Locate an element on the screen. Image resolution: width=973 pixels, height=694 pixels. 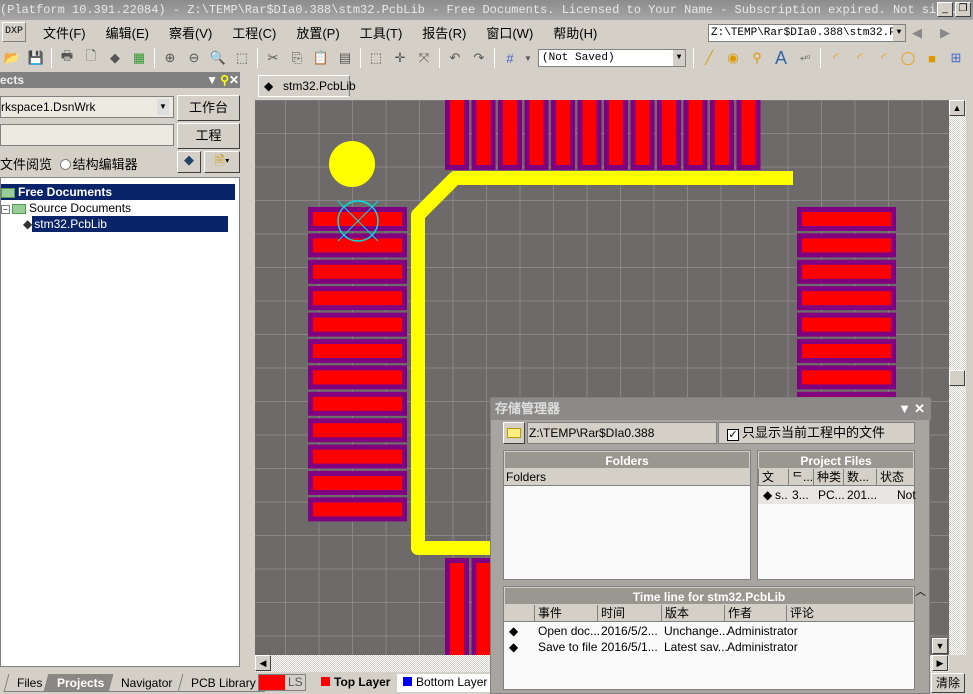
tab-navigator: Navigator is located at coordinates (146, 683).